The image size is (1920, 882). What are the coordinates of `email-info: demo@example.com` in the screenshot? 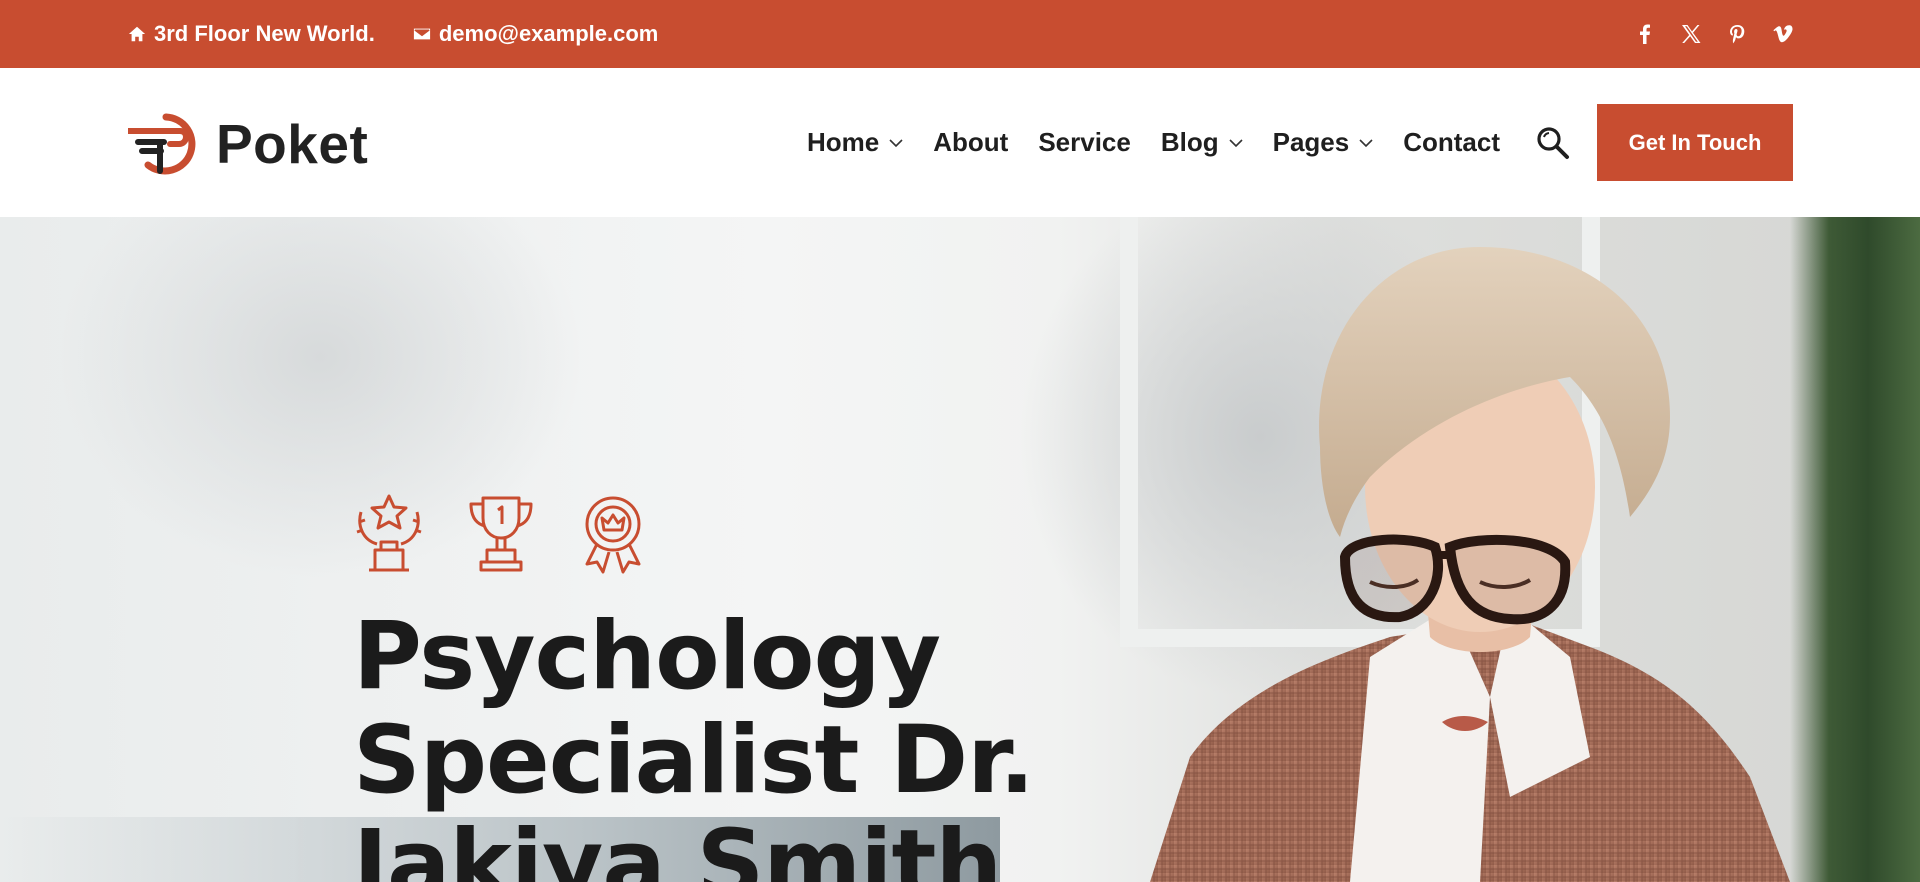 It's located at (536, 34).